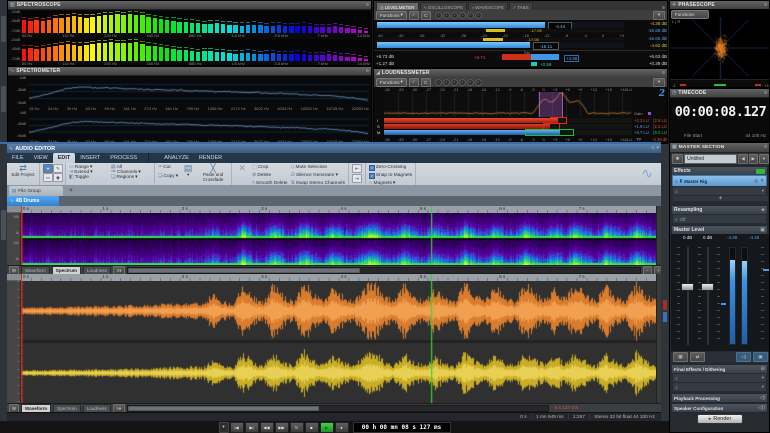 This screenshot has height=433, width=770. Describe the element at coordinates (697, 357) in the screenshot. I see `swap-channels-button: ⇄` at that location.